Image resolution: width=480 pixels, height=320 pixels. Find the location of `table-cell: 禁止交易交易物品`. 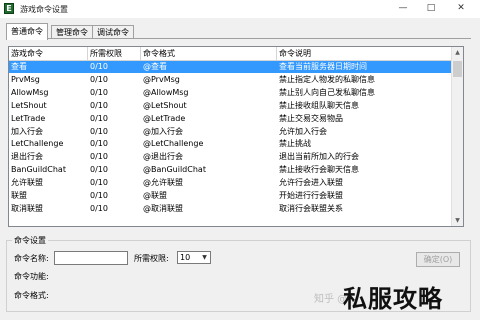

table-cell: 禁止交易交易物品 is located at coordinates (311, 118).